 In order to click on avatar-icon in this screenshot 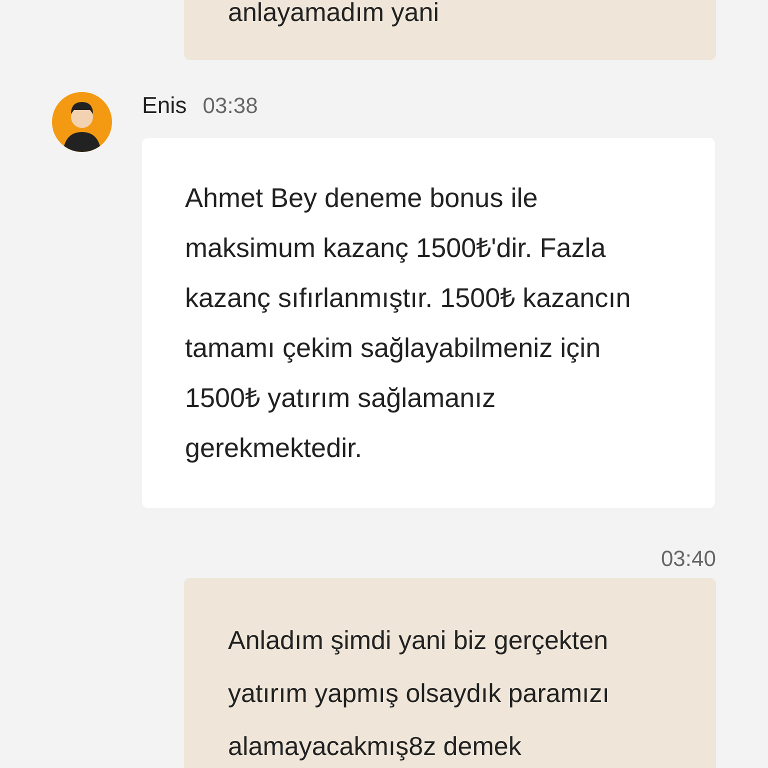, I will do `click(82, 122)`.